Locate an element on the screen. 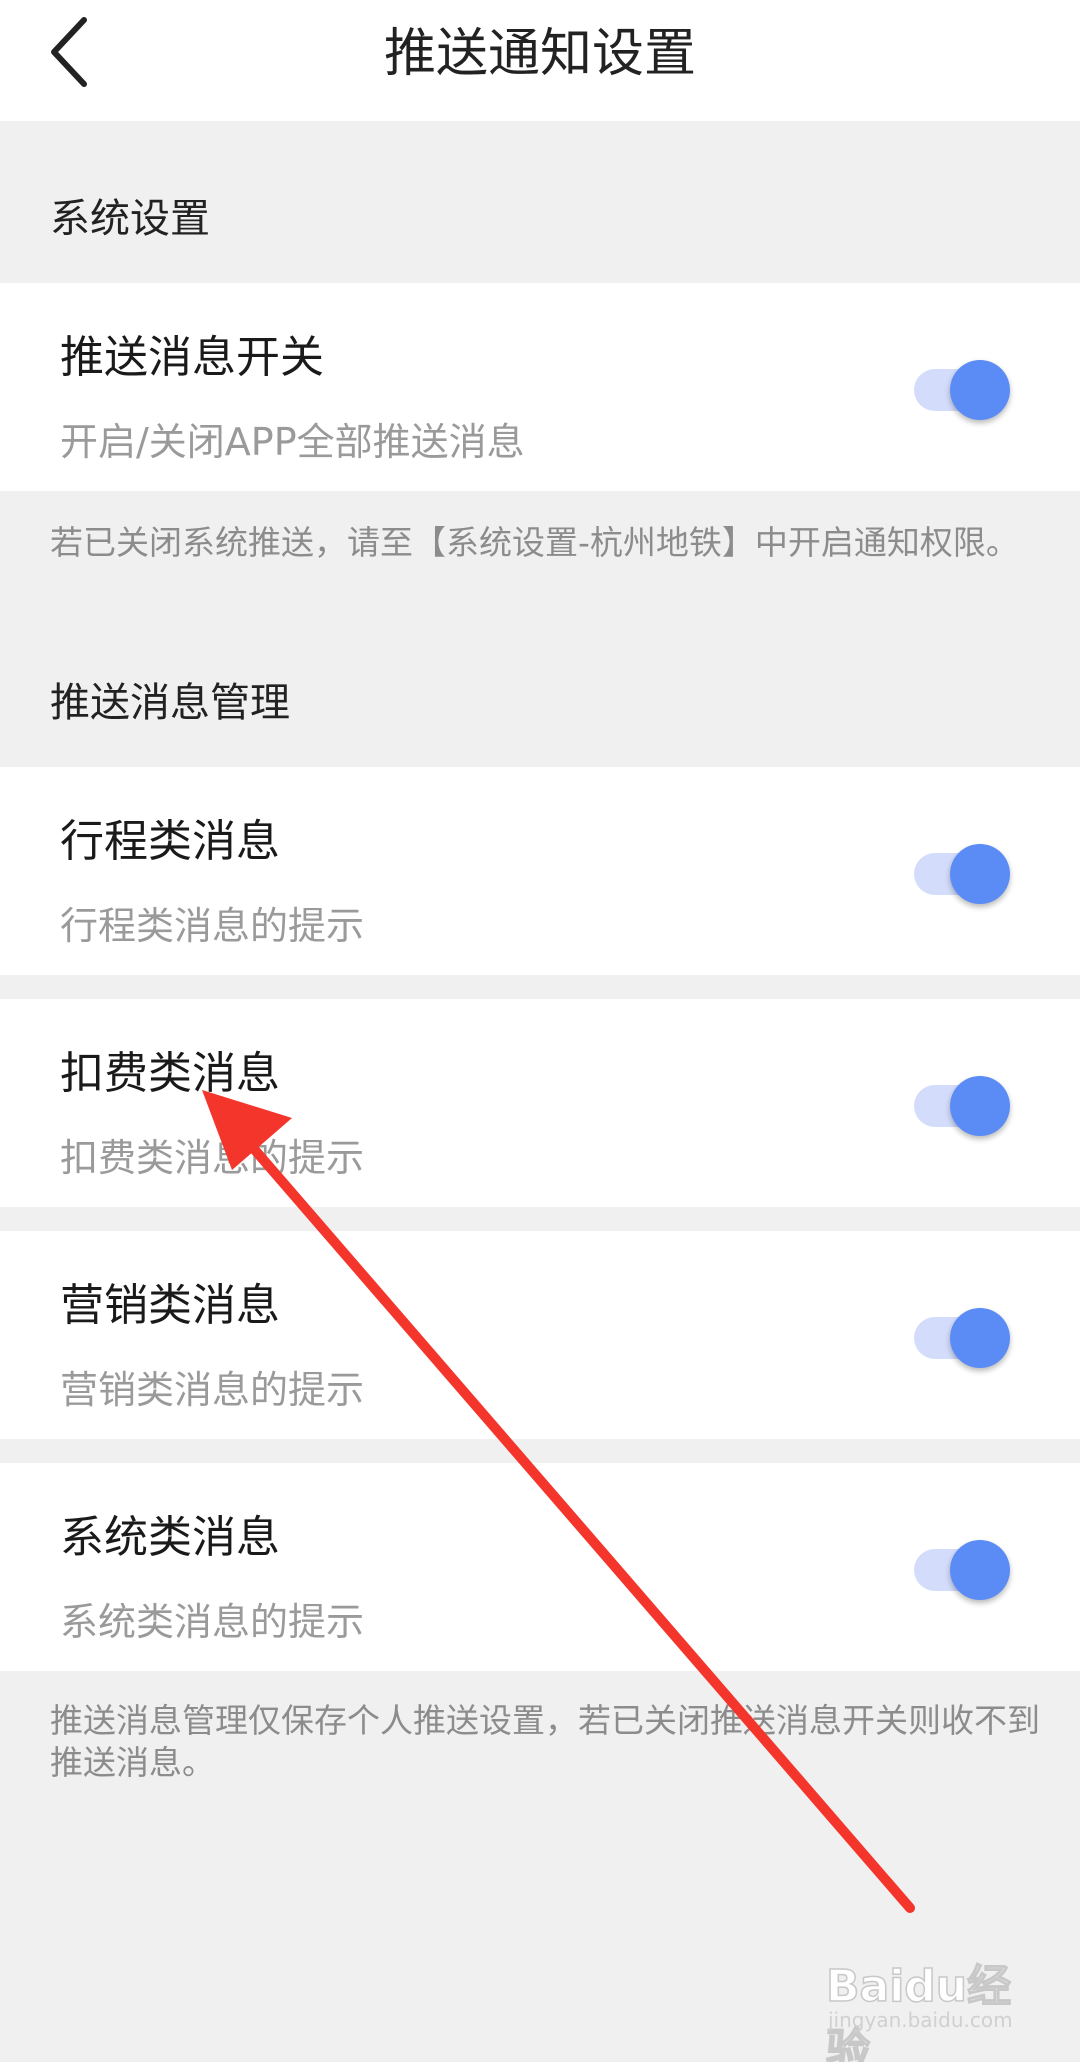  system-message-toggle is located at coordinates (960, 1571).